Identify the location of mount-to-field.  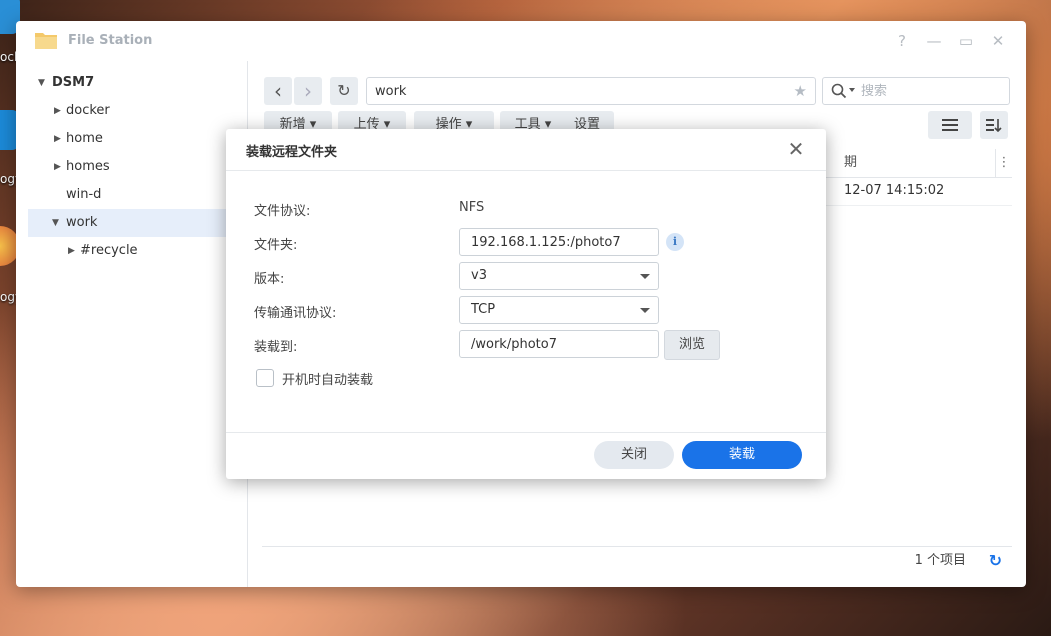
(559, 344).